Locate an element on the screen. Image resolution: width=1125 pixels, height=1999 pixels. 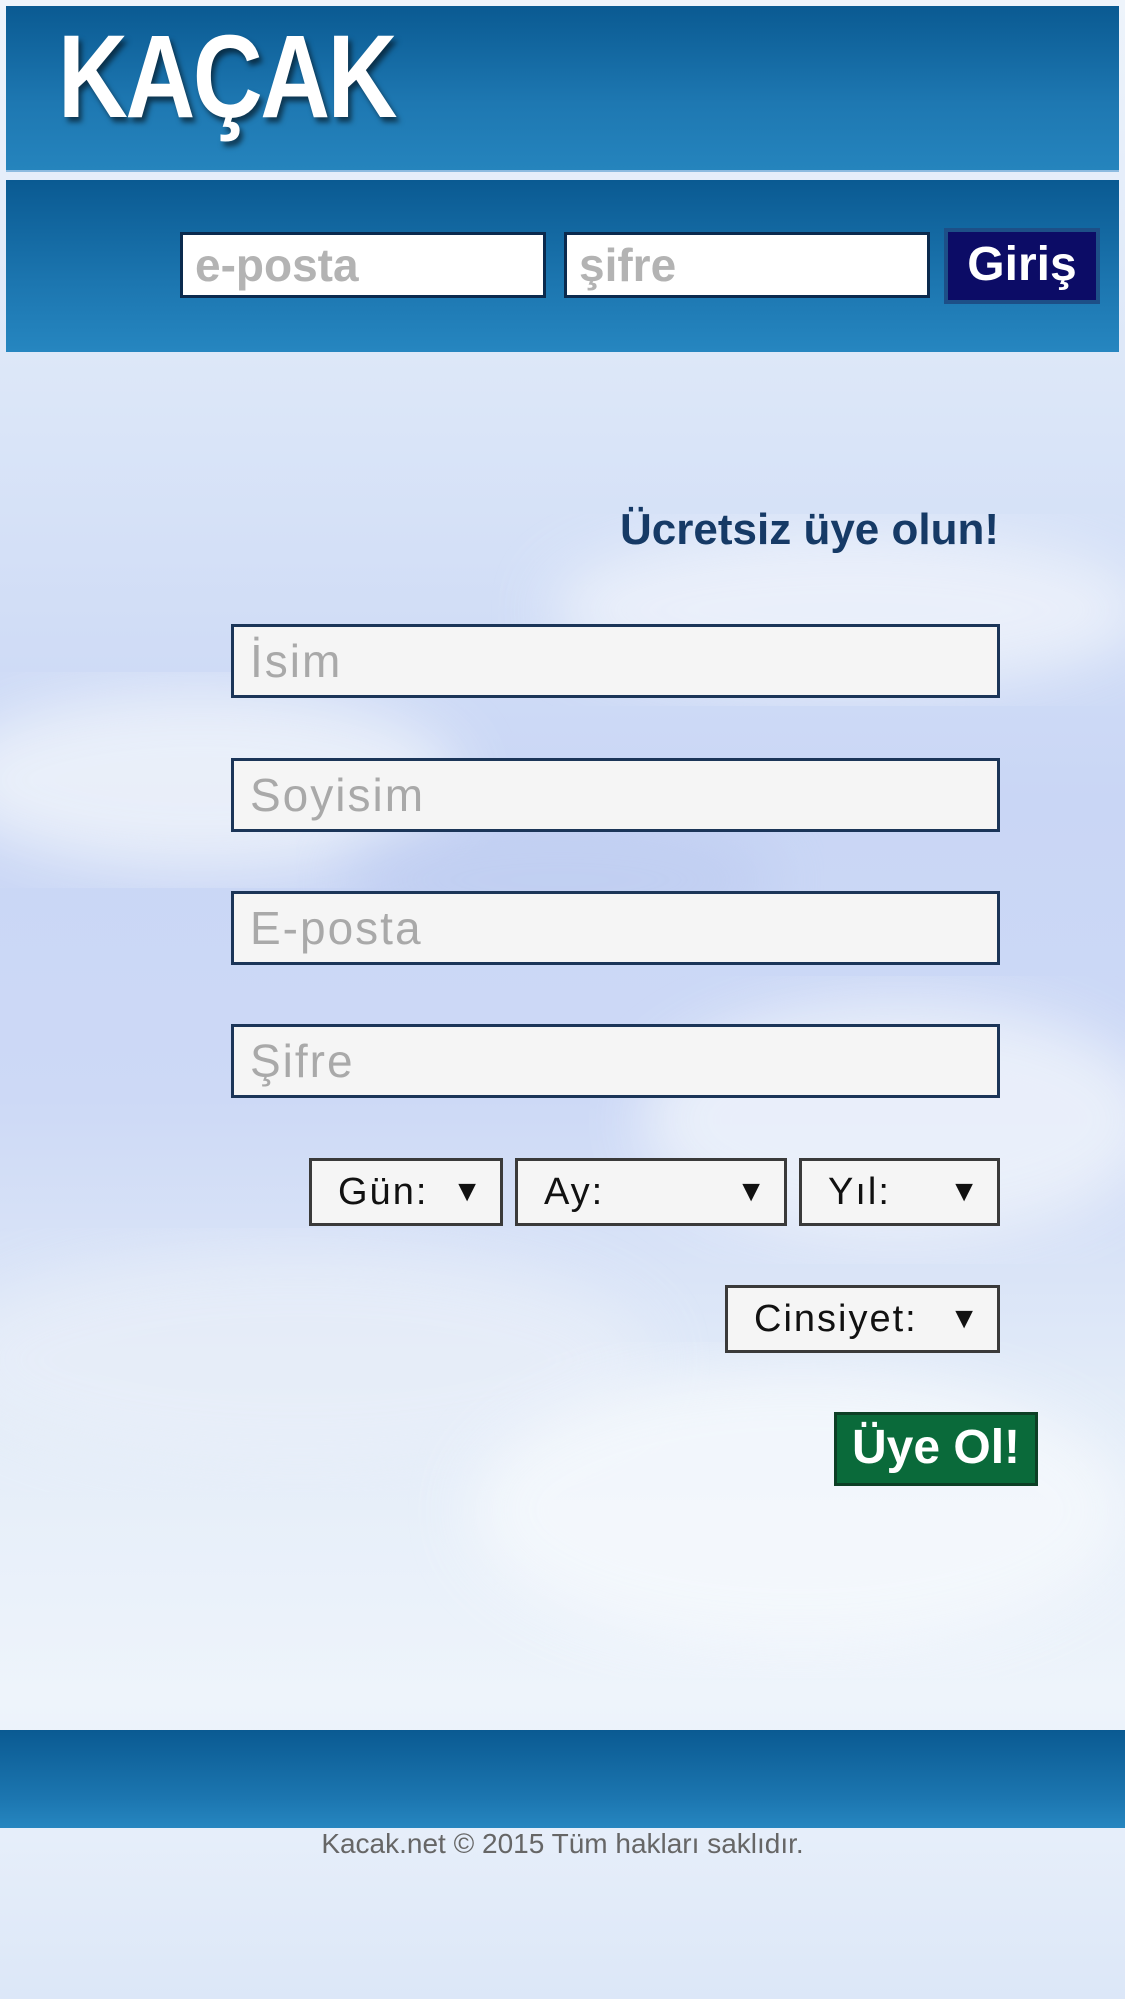
register-title: Ücretsiz üye olun! is located at coordinates (809, 529).